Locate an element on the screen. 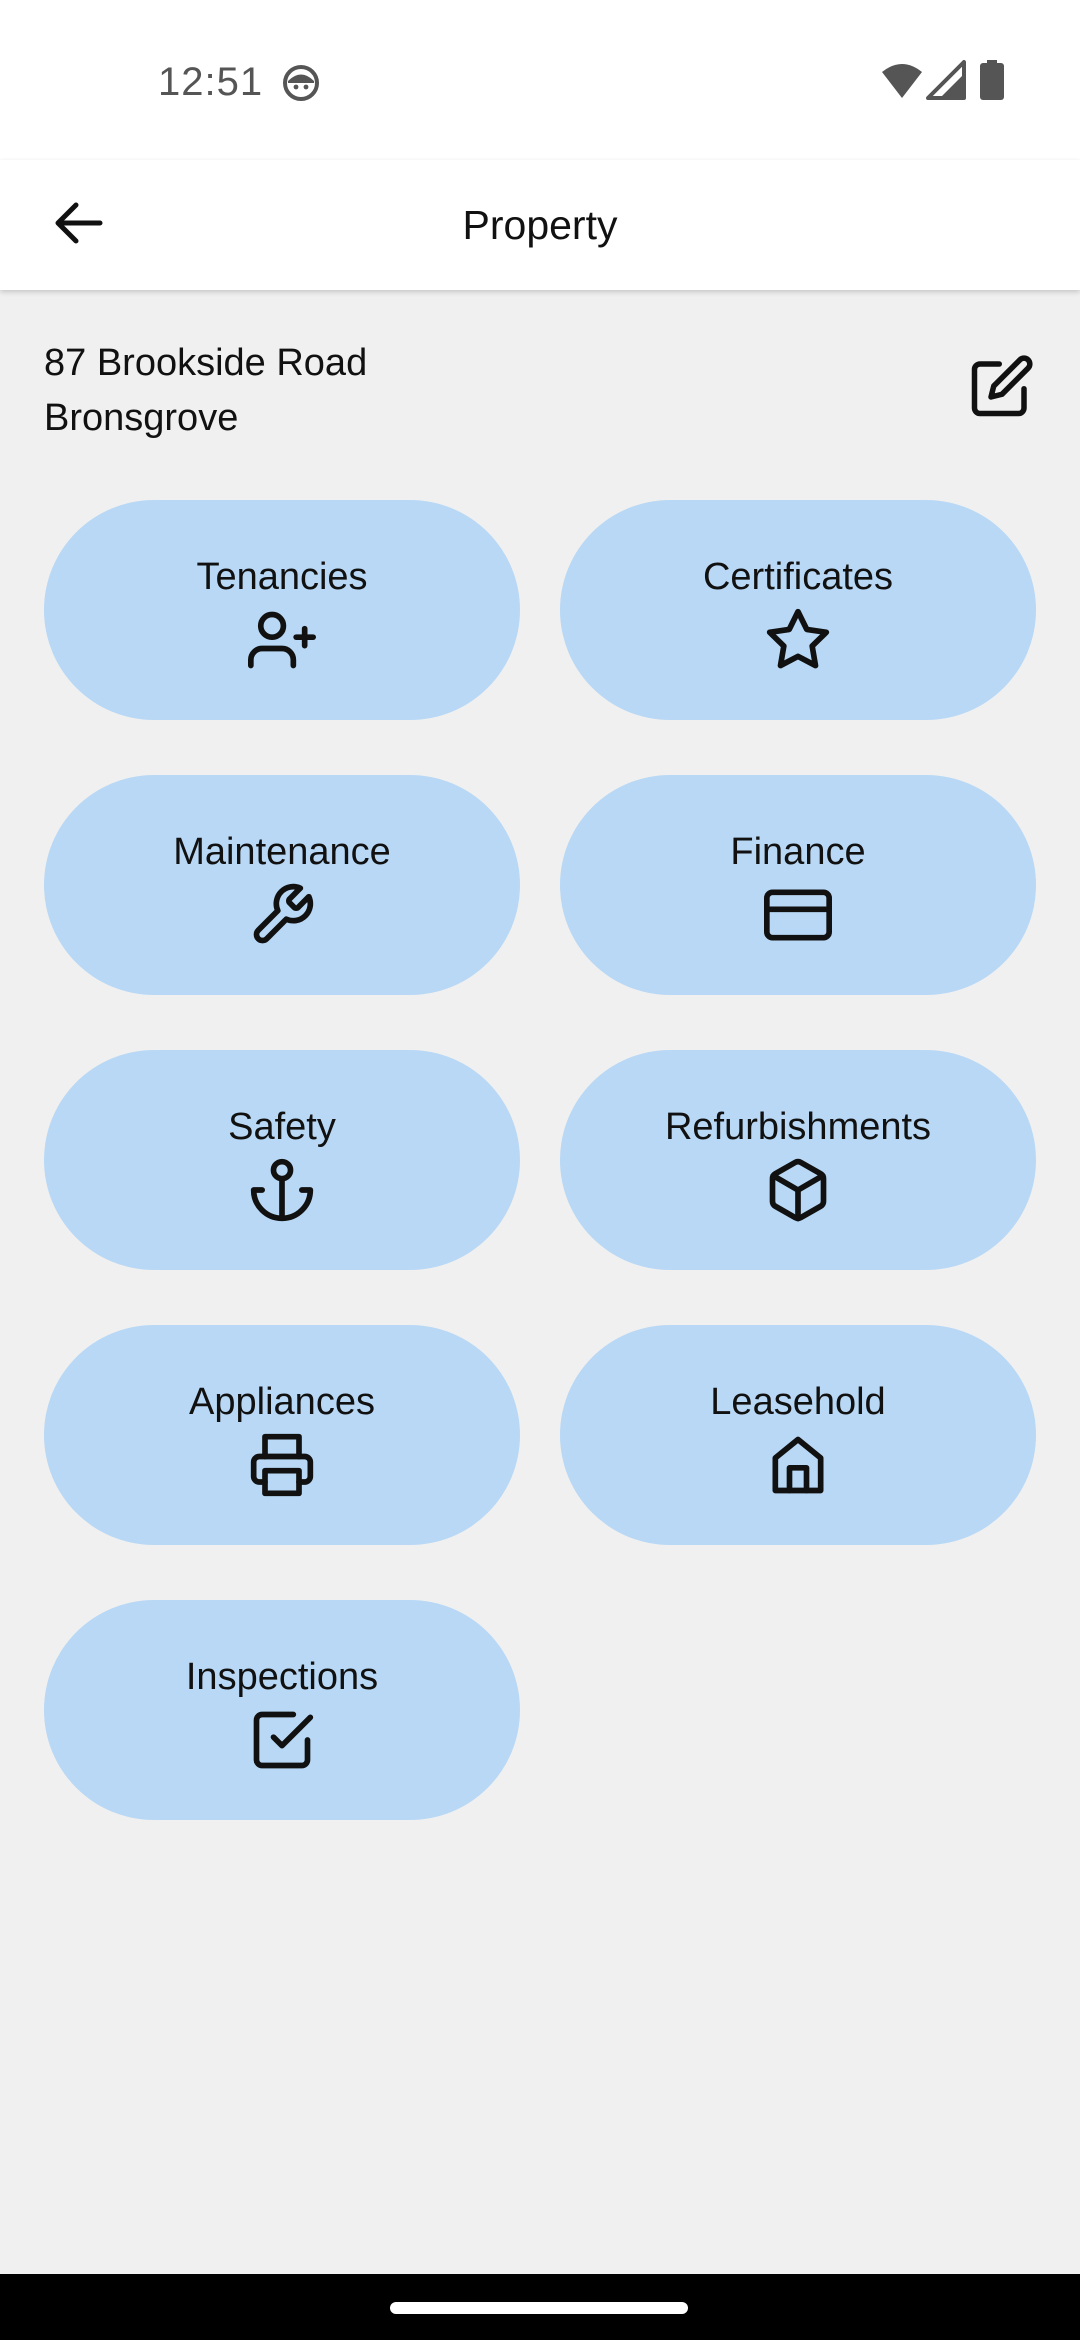 This screenshot has width=1080, height=2340. anchor-icon is located at coordinates (282, 1190).